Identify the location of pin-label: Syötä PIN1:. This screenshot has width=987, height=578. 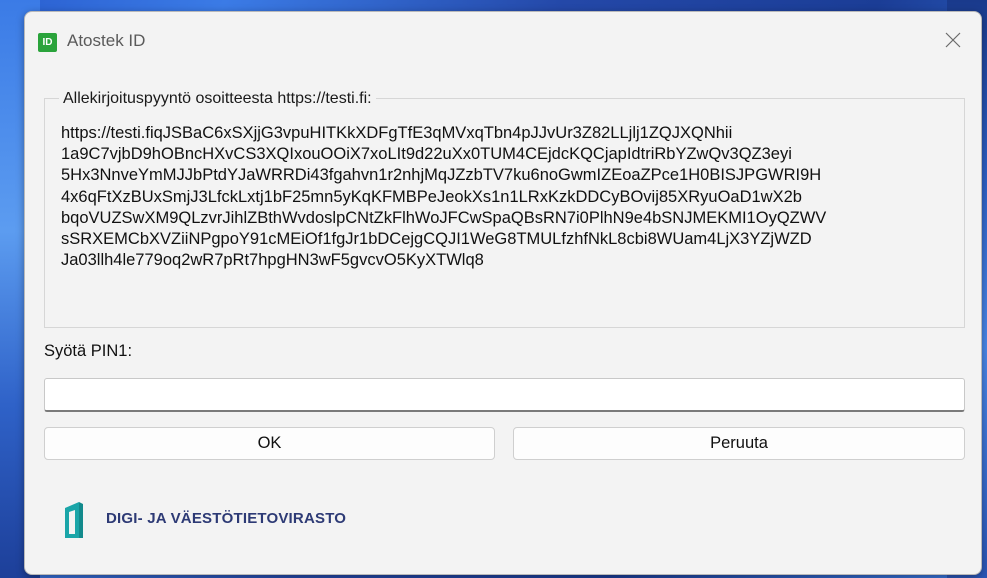
(88, 351).